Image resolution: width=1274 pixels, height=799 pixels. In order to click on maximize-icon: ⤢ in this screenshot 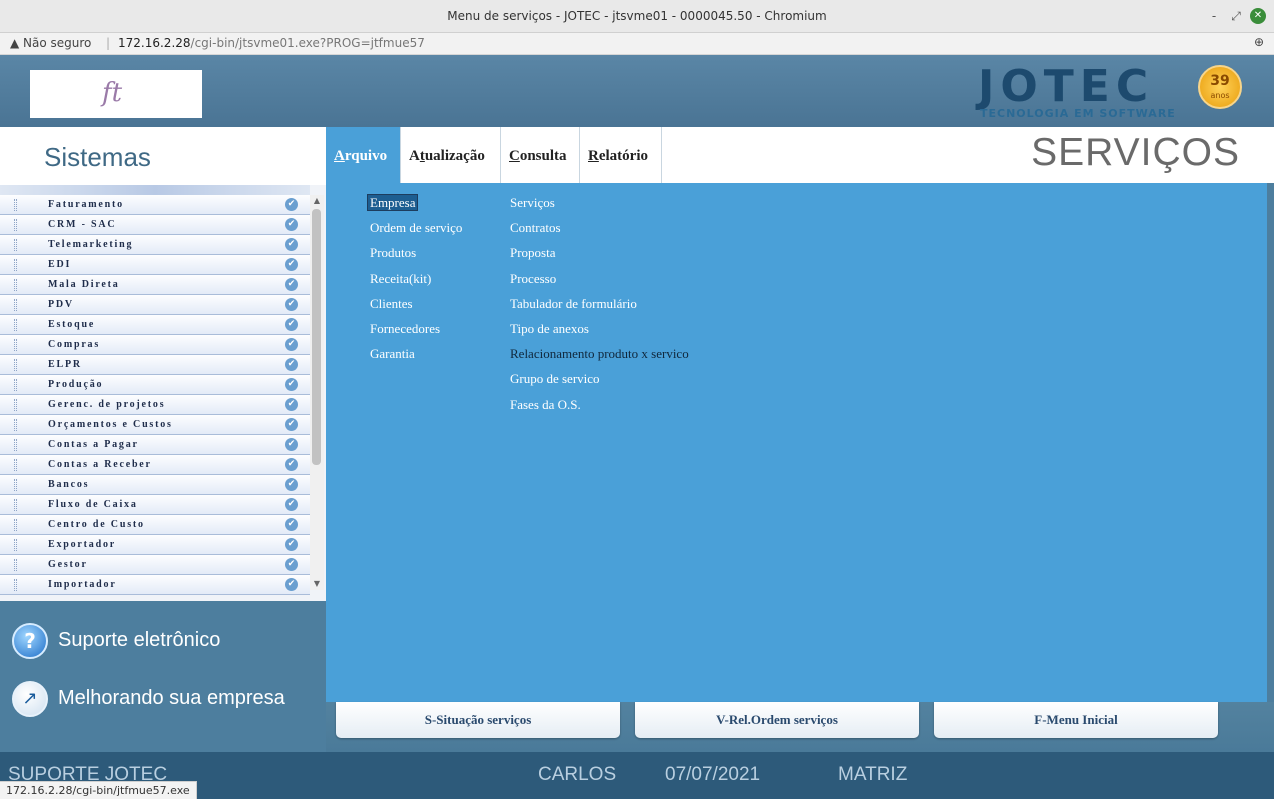, I will do `click(1236, 16)`.